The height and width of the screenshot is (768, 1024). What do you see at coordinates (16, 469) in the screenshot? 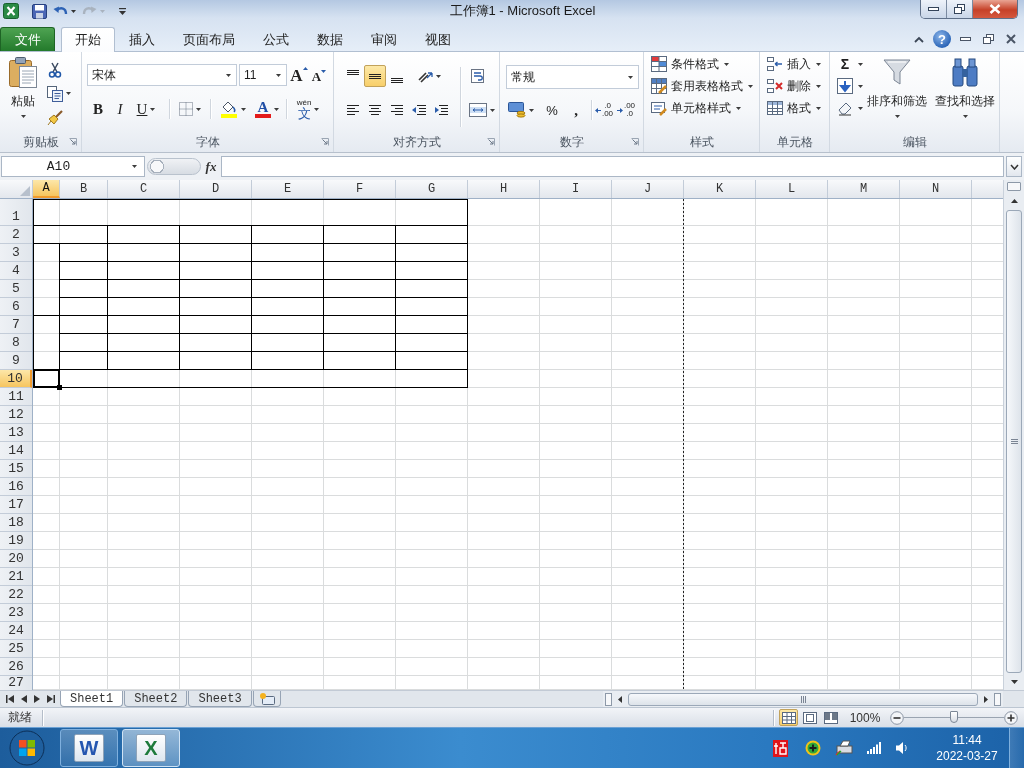
I see `row-header: 15` at bounding box center [16, 469].